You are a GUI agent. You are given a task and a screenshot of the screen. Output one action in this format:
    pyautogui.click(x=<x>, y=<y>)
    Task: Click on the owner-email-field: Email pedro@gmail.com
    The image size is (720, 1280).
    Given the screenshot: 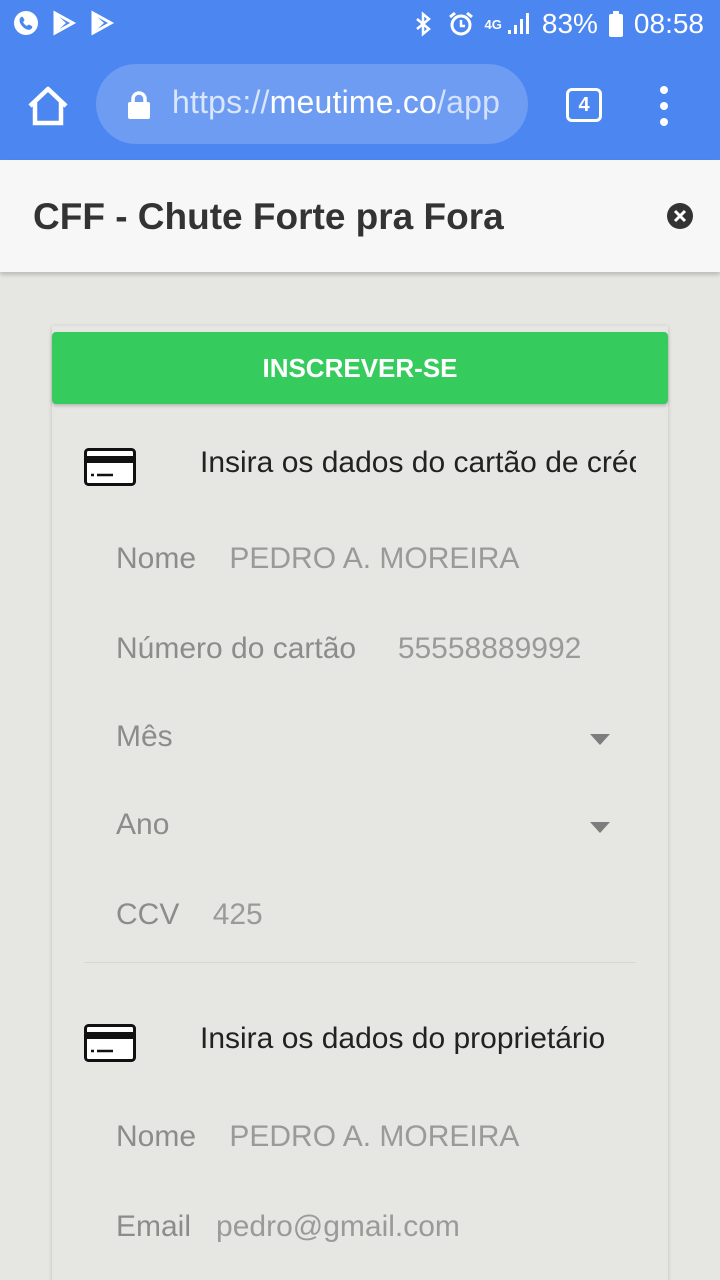 What is the action you would take?
    pyautogui.click(x=376, y=1232)
    